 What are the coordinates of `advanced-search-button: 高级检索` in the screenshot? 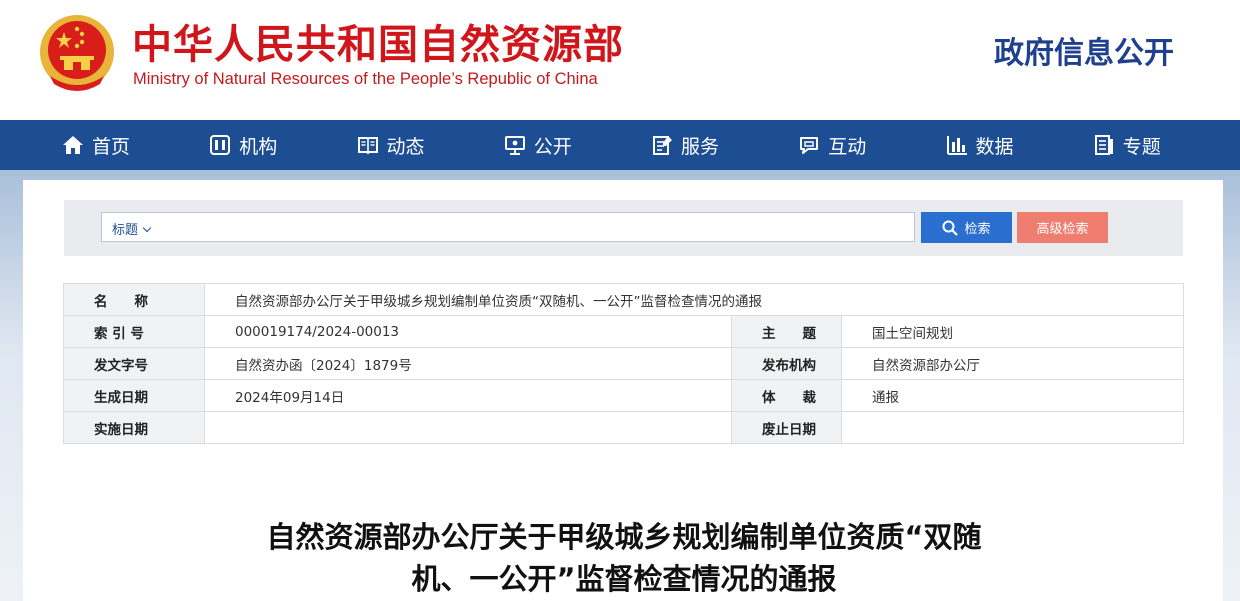 It's located at (1062, 227).